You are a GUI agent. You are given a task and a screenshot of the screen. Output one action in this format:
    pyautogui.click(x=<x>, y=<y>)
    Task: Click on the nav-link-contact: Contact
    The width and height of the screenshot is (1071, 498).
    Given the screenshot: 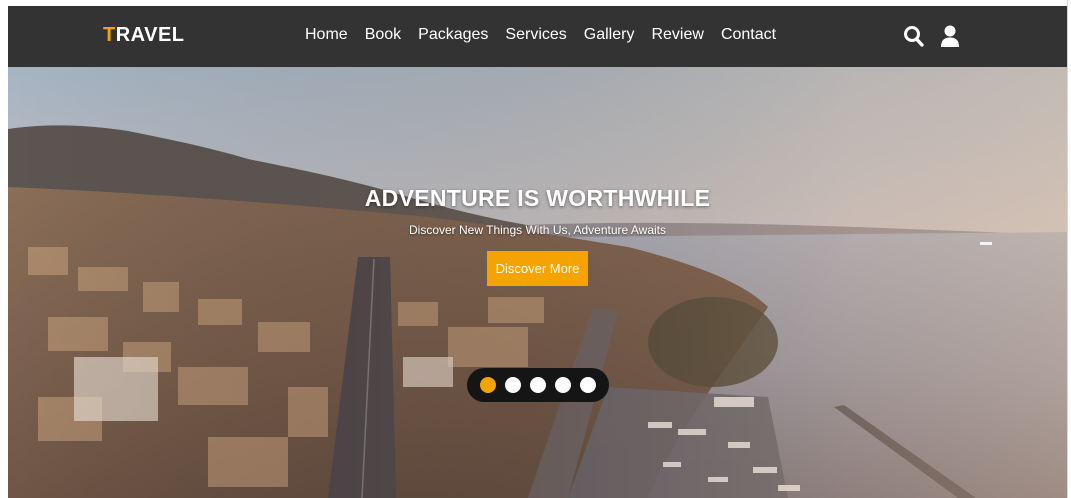 What is the action you would take?
    pyautogui.click(x=748, y=35)
    